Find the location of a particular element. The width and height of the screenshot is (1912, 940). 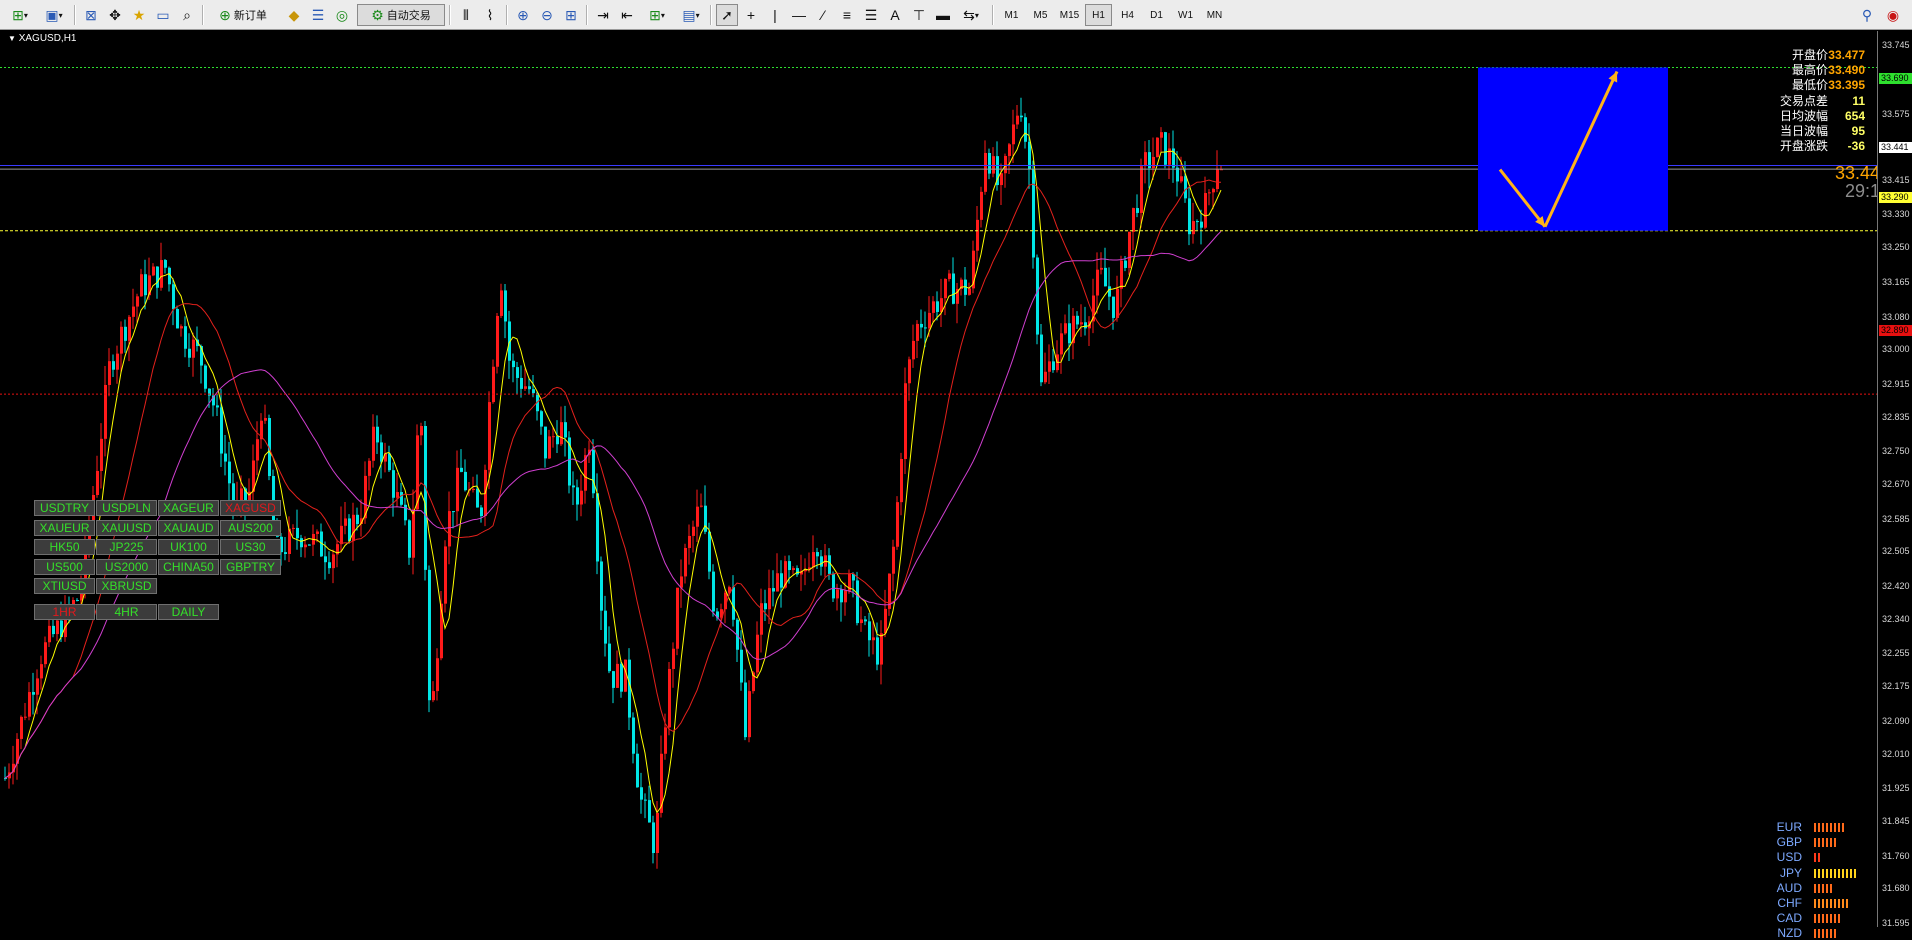

symbol-button-us2000: US2000 is located at coordinates (126, 566).